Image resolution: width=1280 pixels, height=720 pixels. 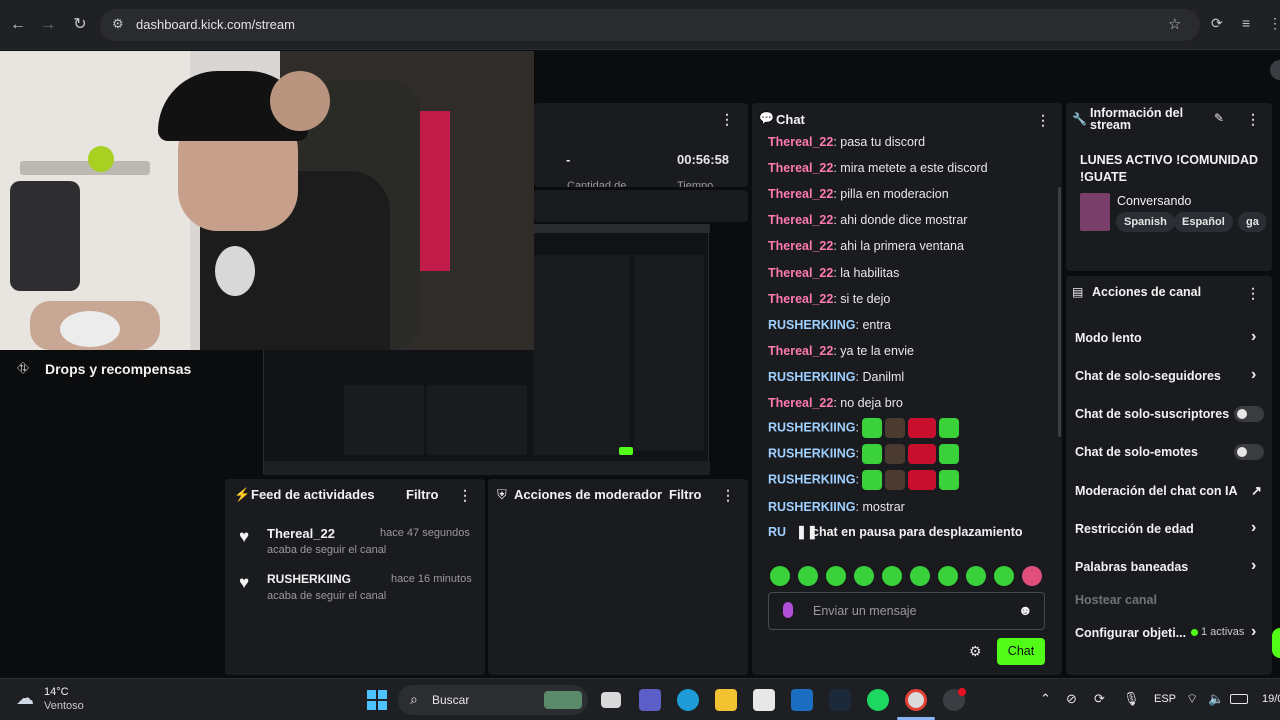 I want to click on bookmark-star-icon: ☆, so click(x=1174, y=24).